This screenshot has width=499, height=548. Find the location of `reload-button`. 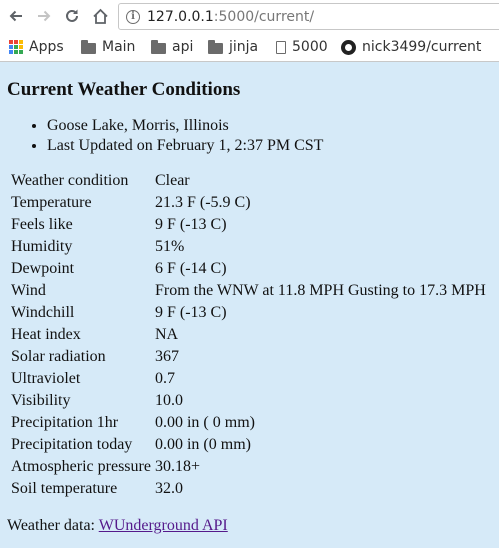

reload-button is located at coordinates (72, 16).